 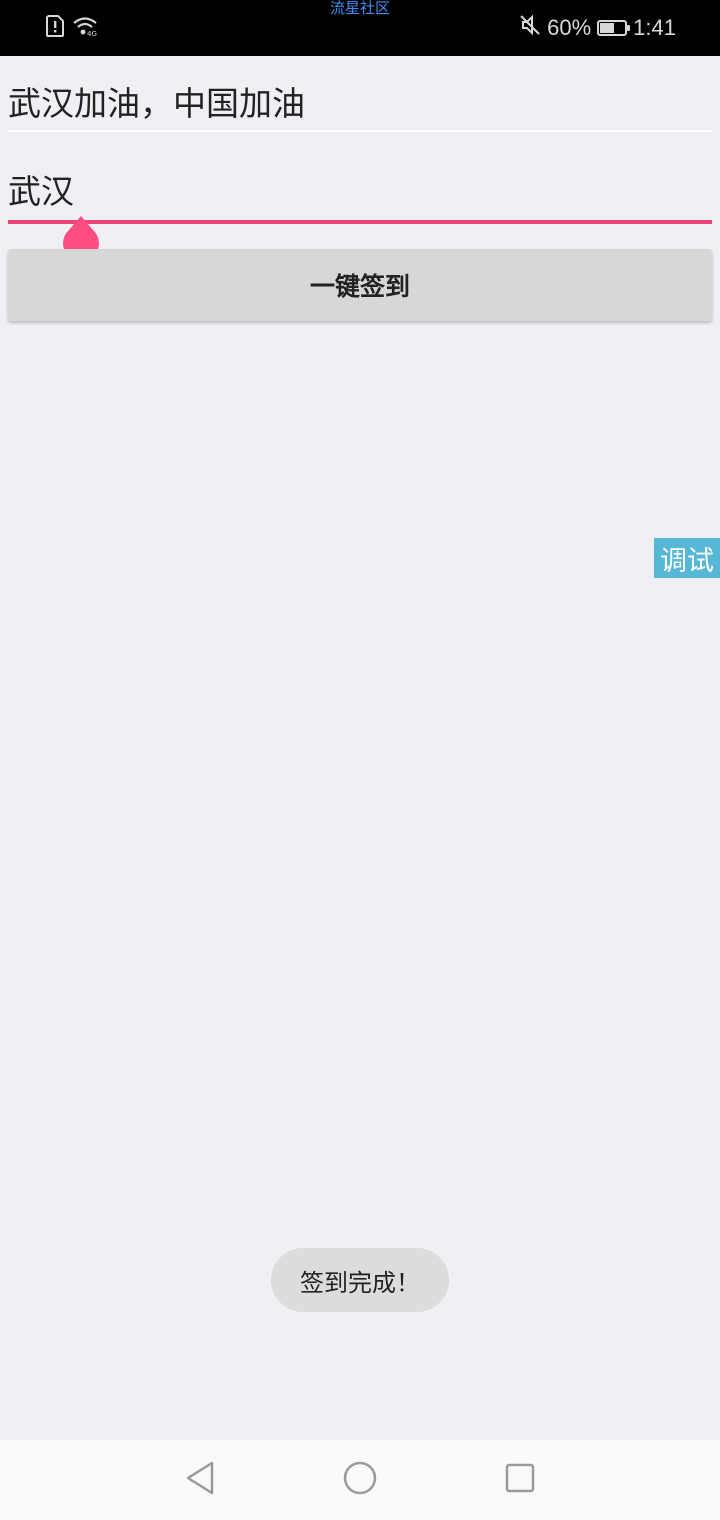 What do you see at coordinates (569, 27) in the screenshot?
I see `battery-percent: 60%` at bounding box center [569, 27].